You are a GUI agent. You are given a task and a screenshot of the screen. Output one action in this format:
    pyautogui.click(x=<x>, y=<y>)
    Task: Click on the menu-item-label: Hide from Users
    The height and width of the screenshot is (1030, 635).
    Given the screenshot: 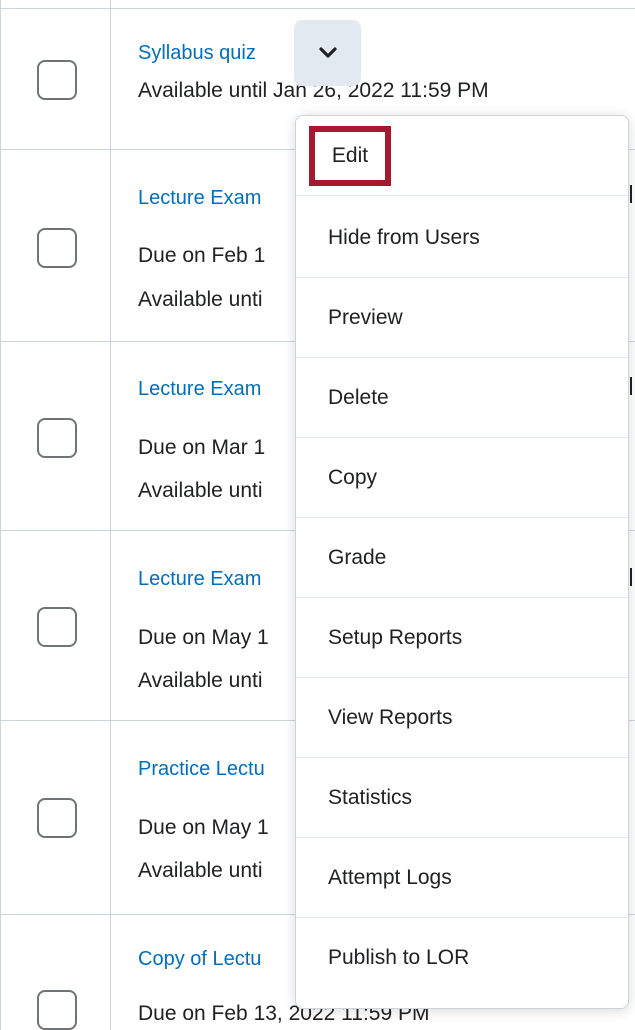 What is the action you would take?
    pyautogui.click(x=404, y=237)
    